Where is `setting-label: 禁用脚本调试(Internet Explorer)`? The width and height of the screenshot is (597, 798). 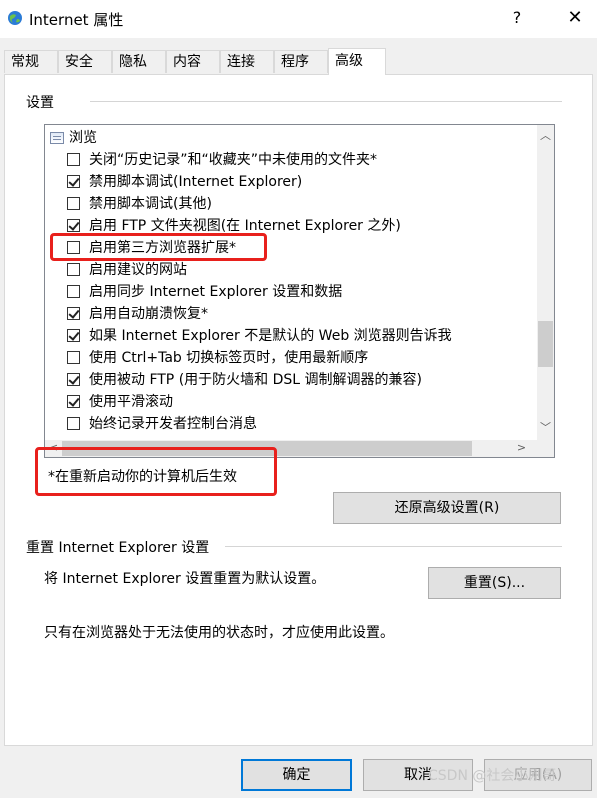 setting-label: 禁用脚本调试(Internet Explorer) is located at coordinates (196, 182).